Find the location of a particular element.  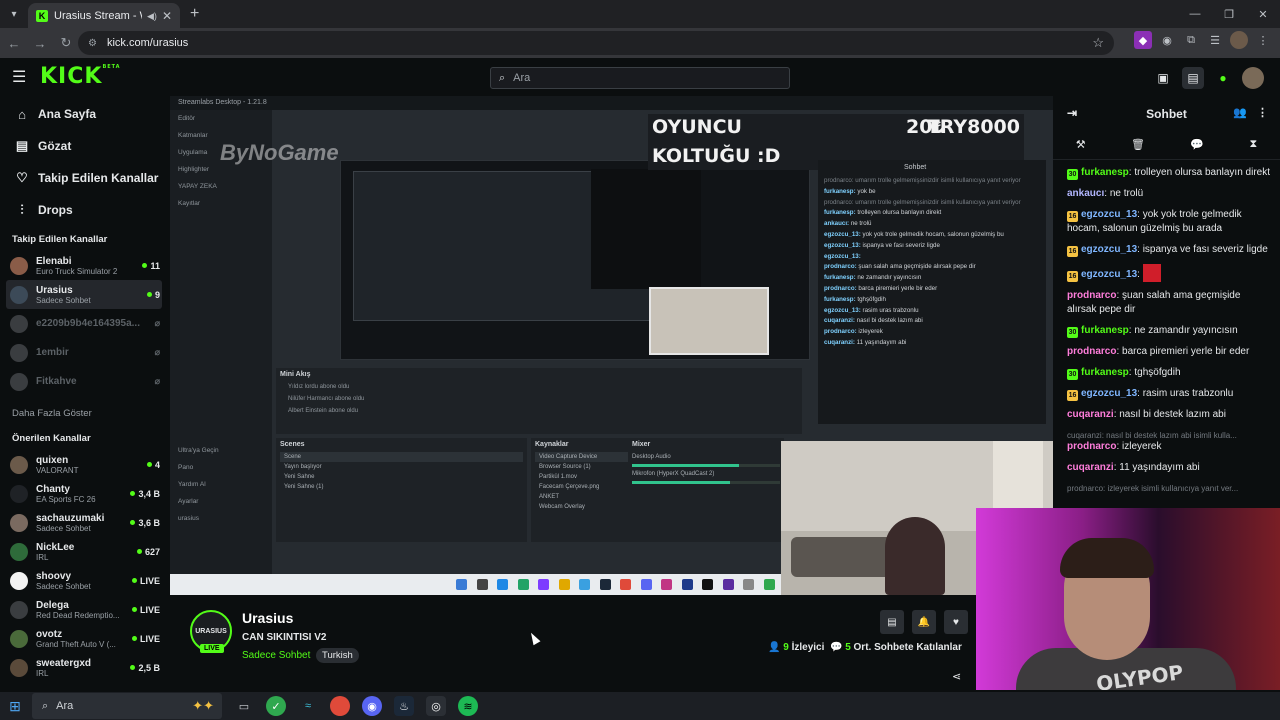

close-window-icon: ✕ is located at coordinates (1263, 14).